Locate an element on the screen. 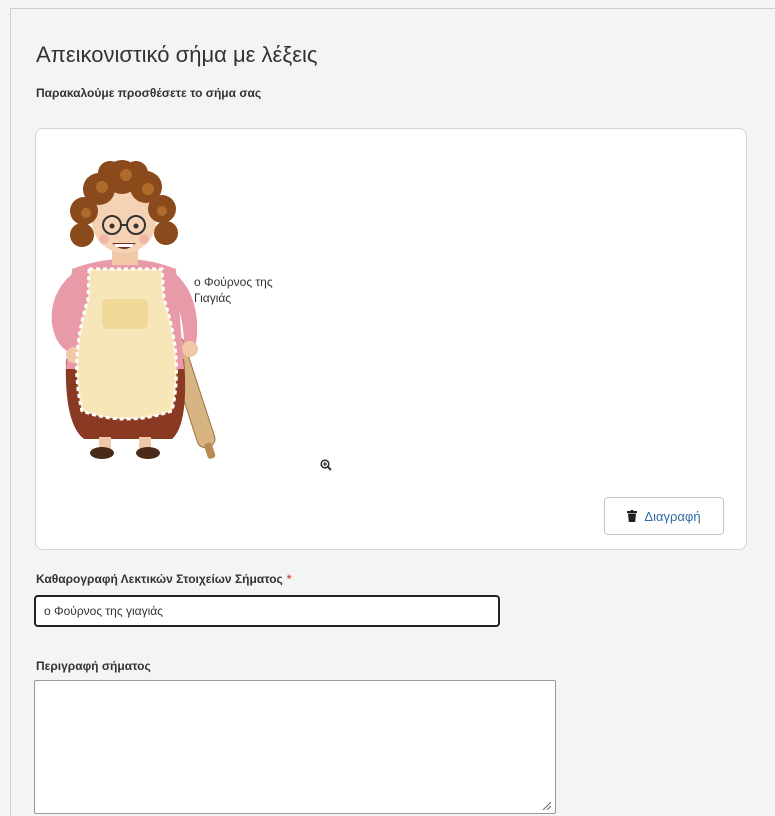 The height and width of the screenshot is (816, 775). delete-button: Διαγραφή is located at coordinates (664, 516).